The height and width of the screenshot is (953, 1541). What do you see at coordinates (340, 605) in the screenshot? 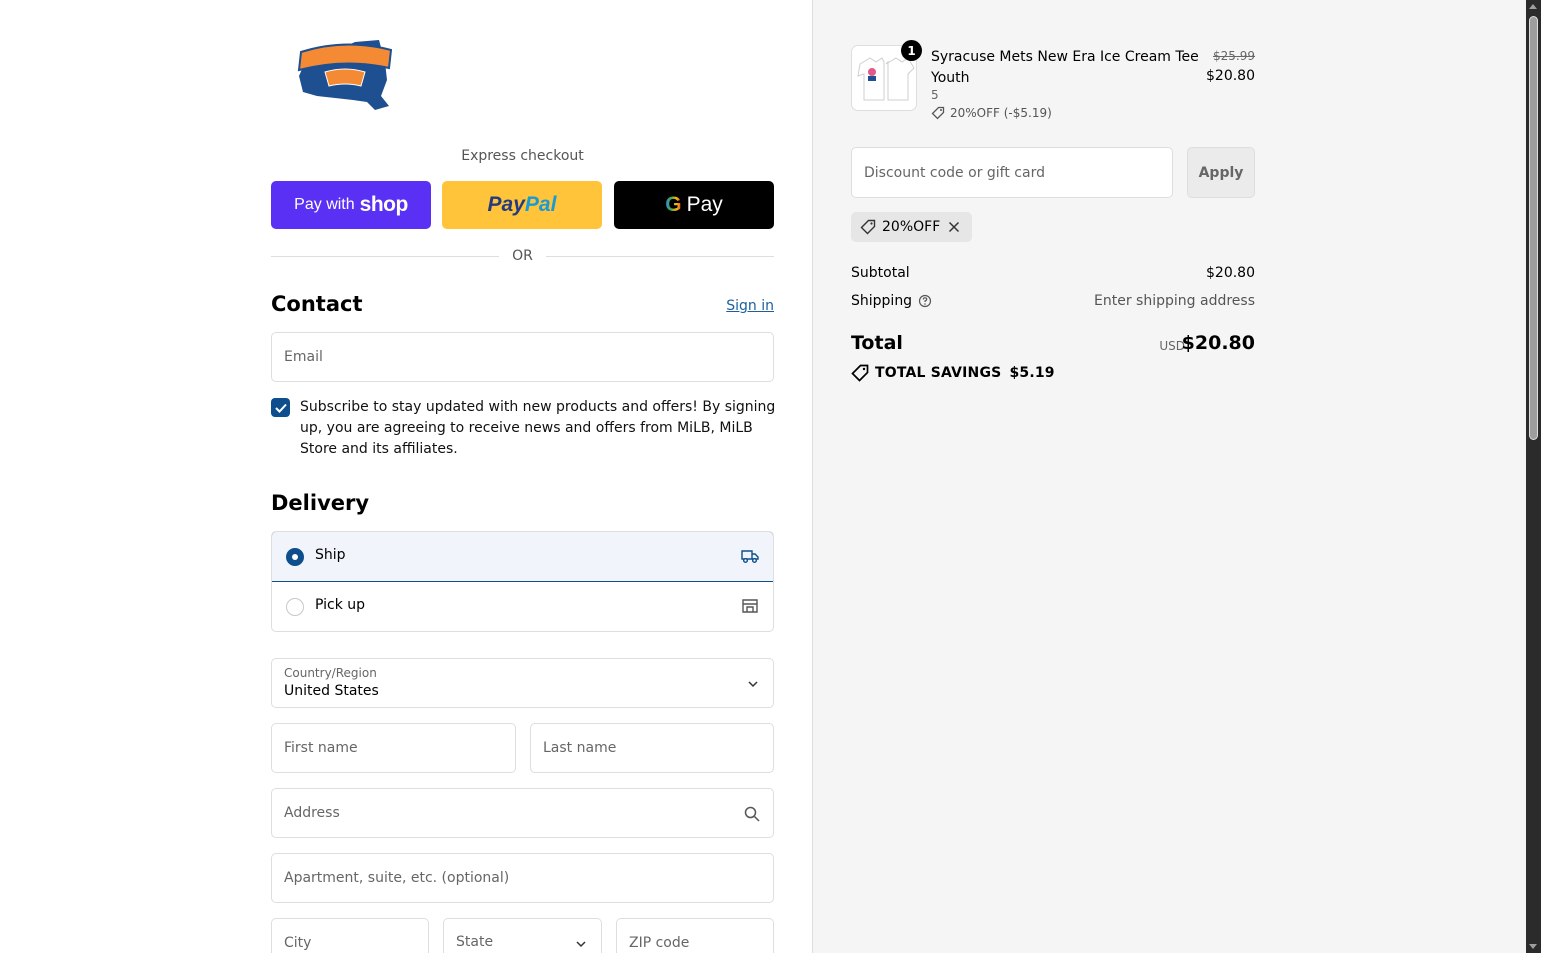
I see `pickup-label: Pick up` at bounding box center [340, 605].